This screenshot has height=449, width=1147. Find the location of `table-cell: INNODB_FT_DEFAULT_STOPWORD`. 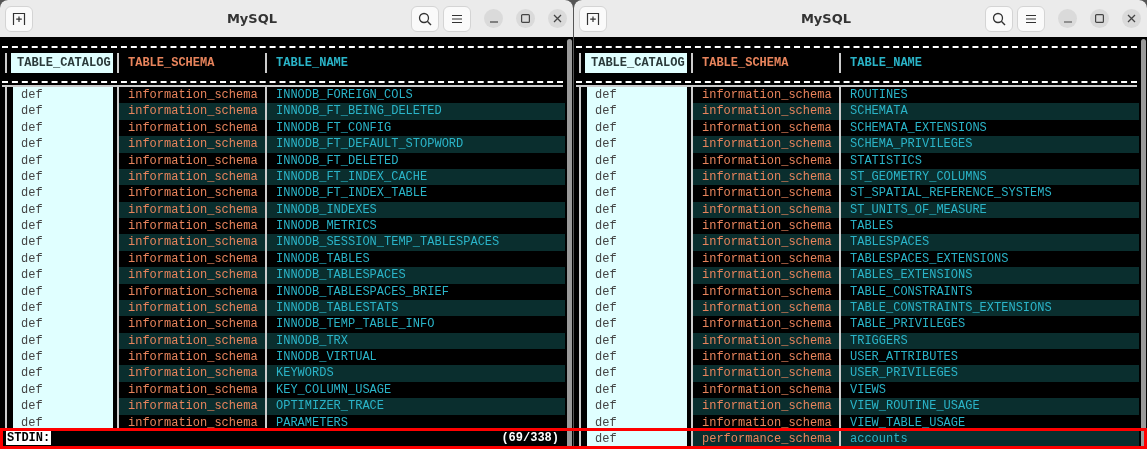

table-cell: INNODB_FT_DEFAULT_STOPWORD is located at coordinates (415, 144).